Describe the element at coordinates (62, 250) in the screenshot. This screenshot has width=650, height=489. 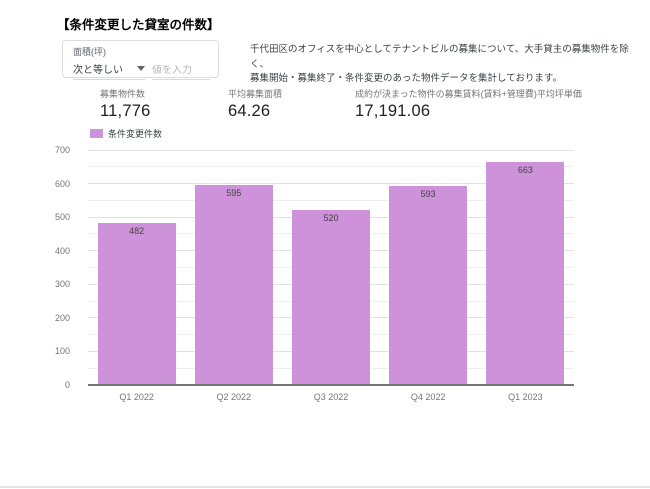
I see `y-axis-tick-label: 400` at that location.